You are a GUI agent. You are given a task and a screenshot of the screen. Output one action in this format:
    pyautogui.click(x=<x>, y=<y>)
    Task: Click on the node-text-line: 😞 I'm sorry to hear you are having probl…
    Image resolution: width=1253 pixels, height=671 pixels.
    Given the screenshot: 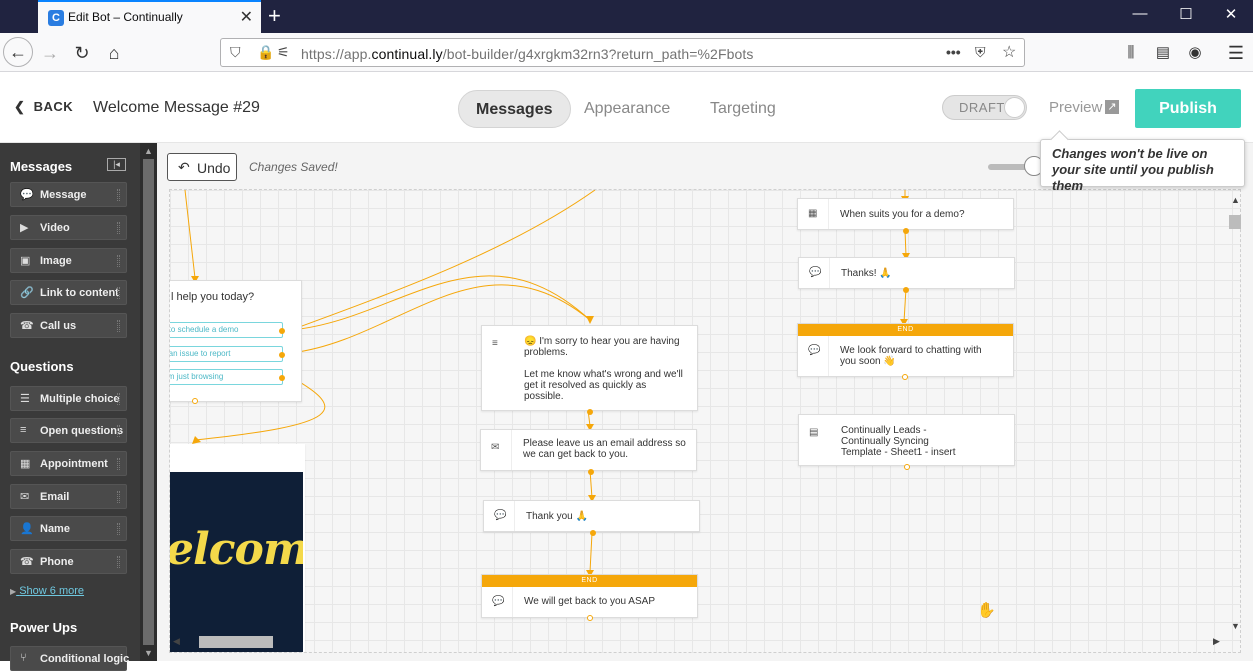 What is the action you would take?
    pyautogui.click(x=602, y=347)
    